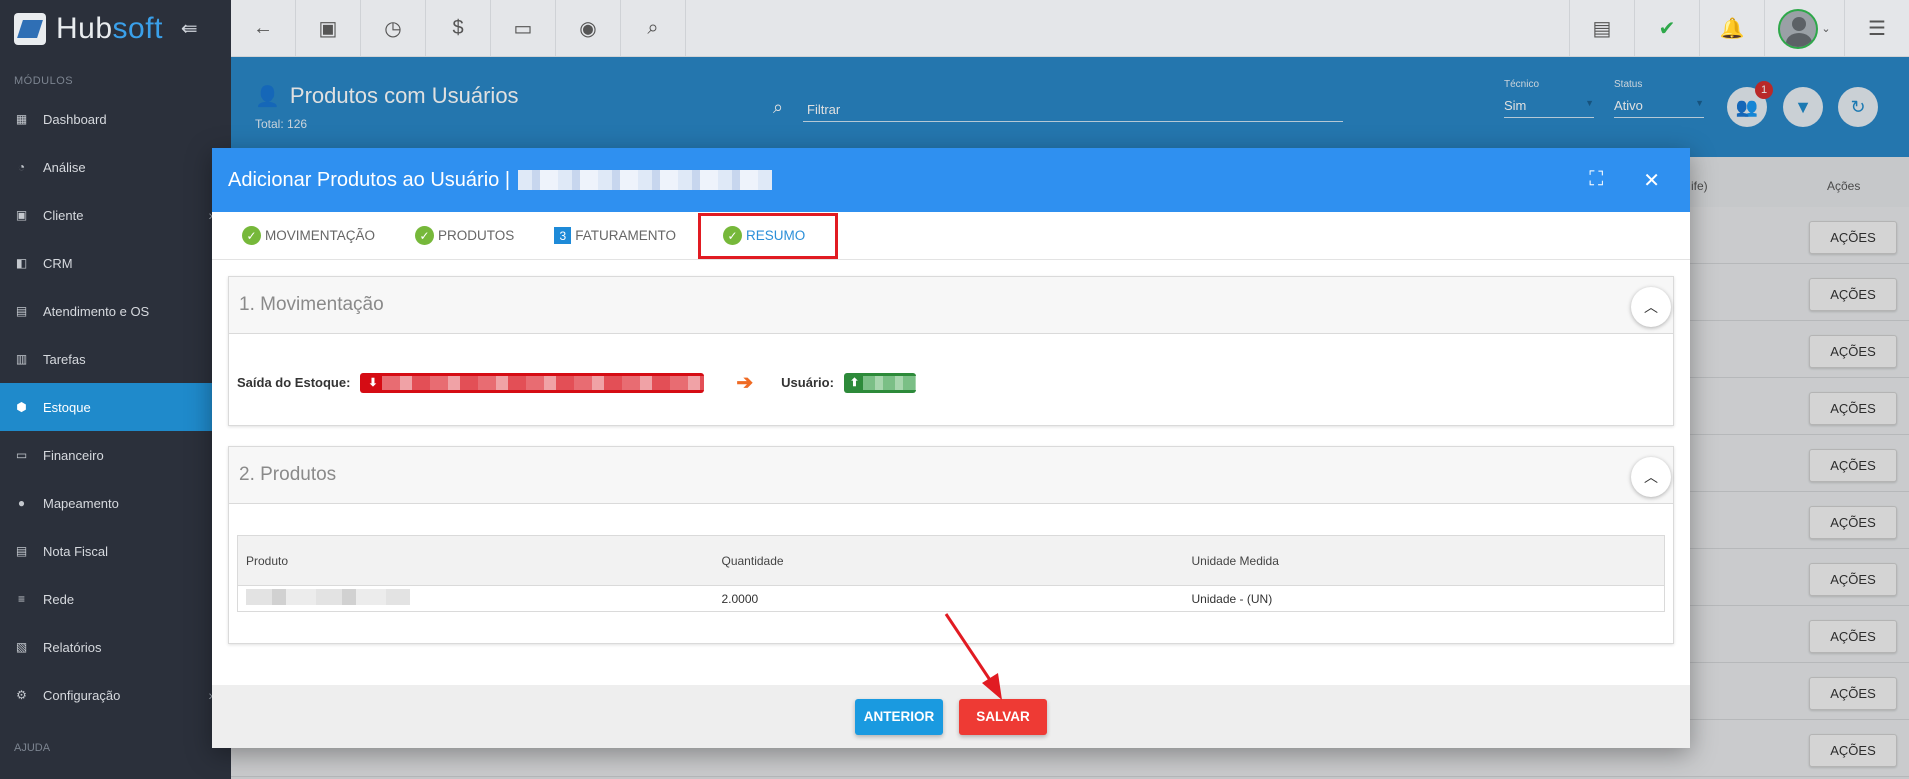  Describe the element at coordinates (21, 695) in the screenshot. I see `gear-icon: ⚙` at that location.